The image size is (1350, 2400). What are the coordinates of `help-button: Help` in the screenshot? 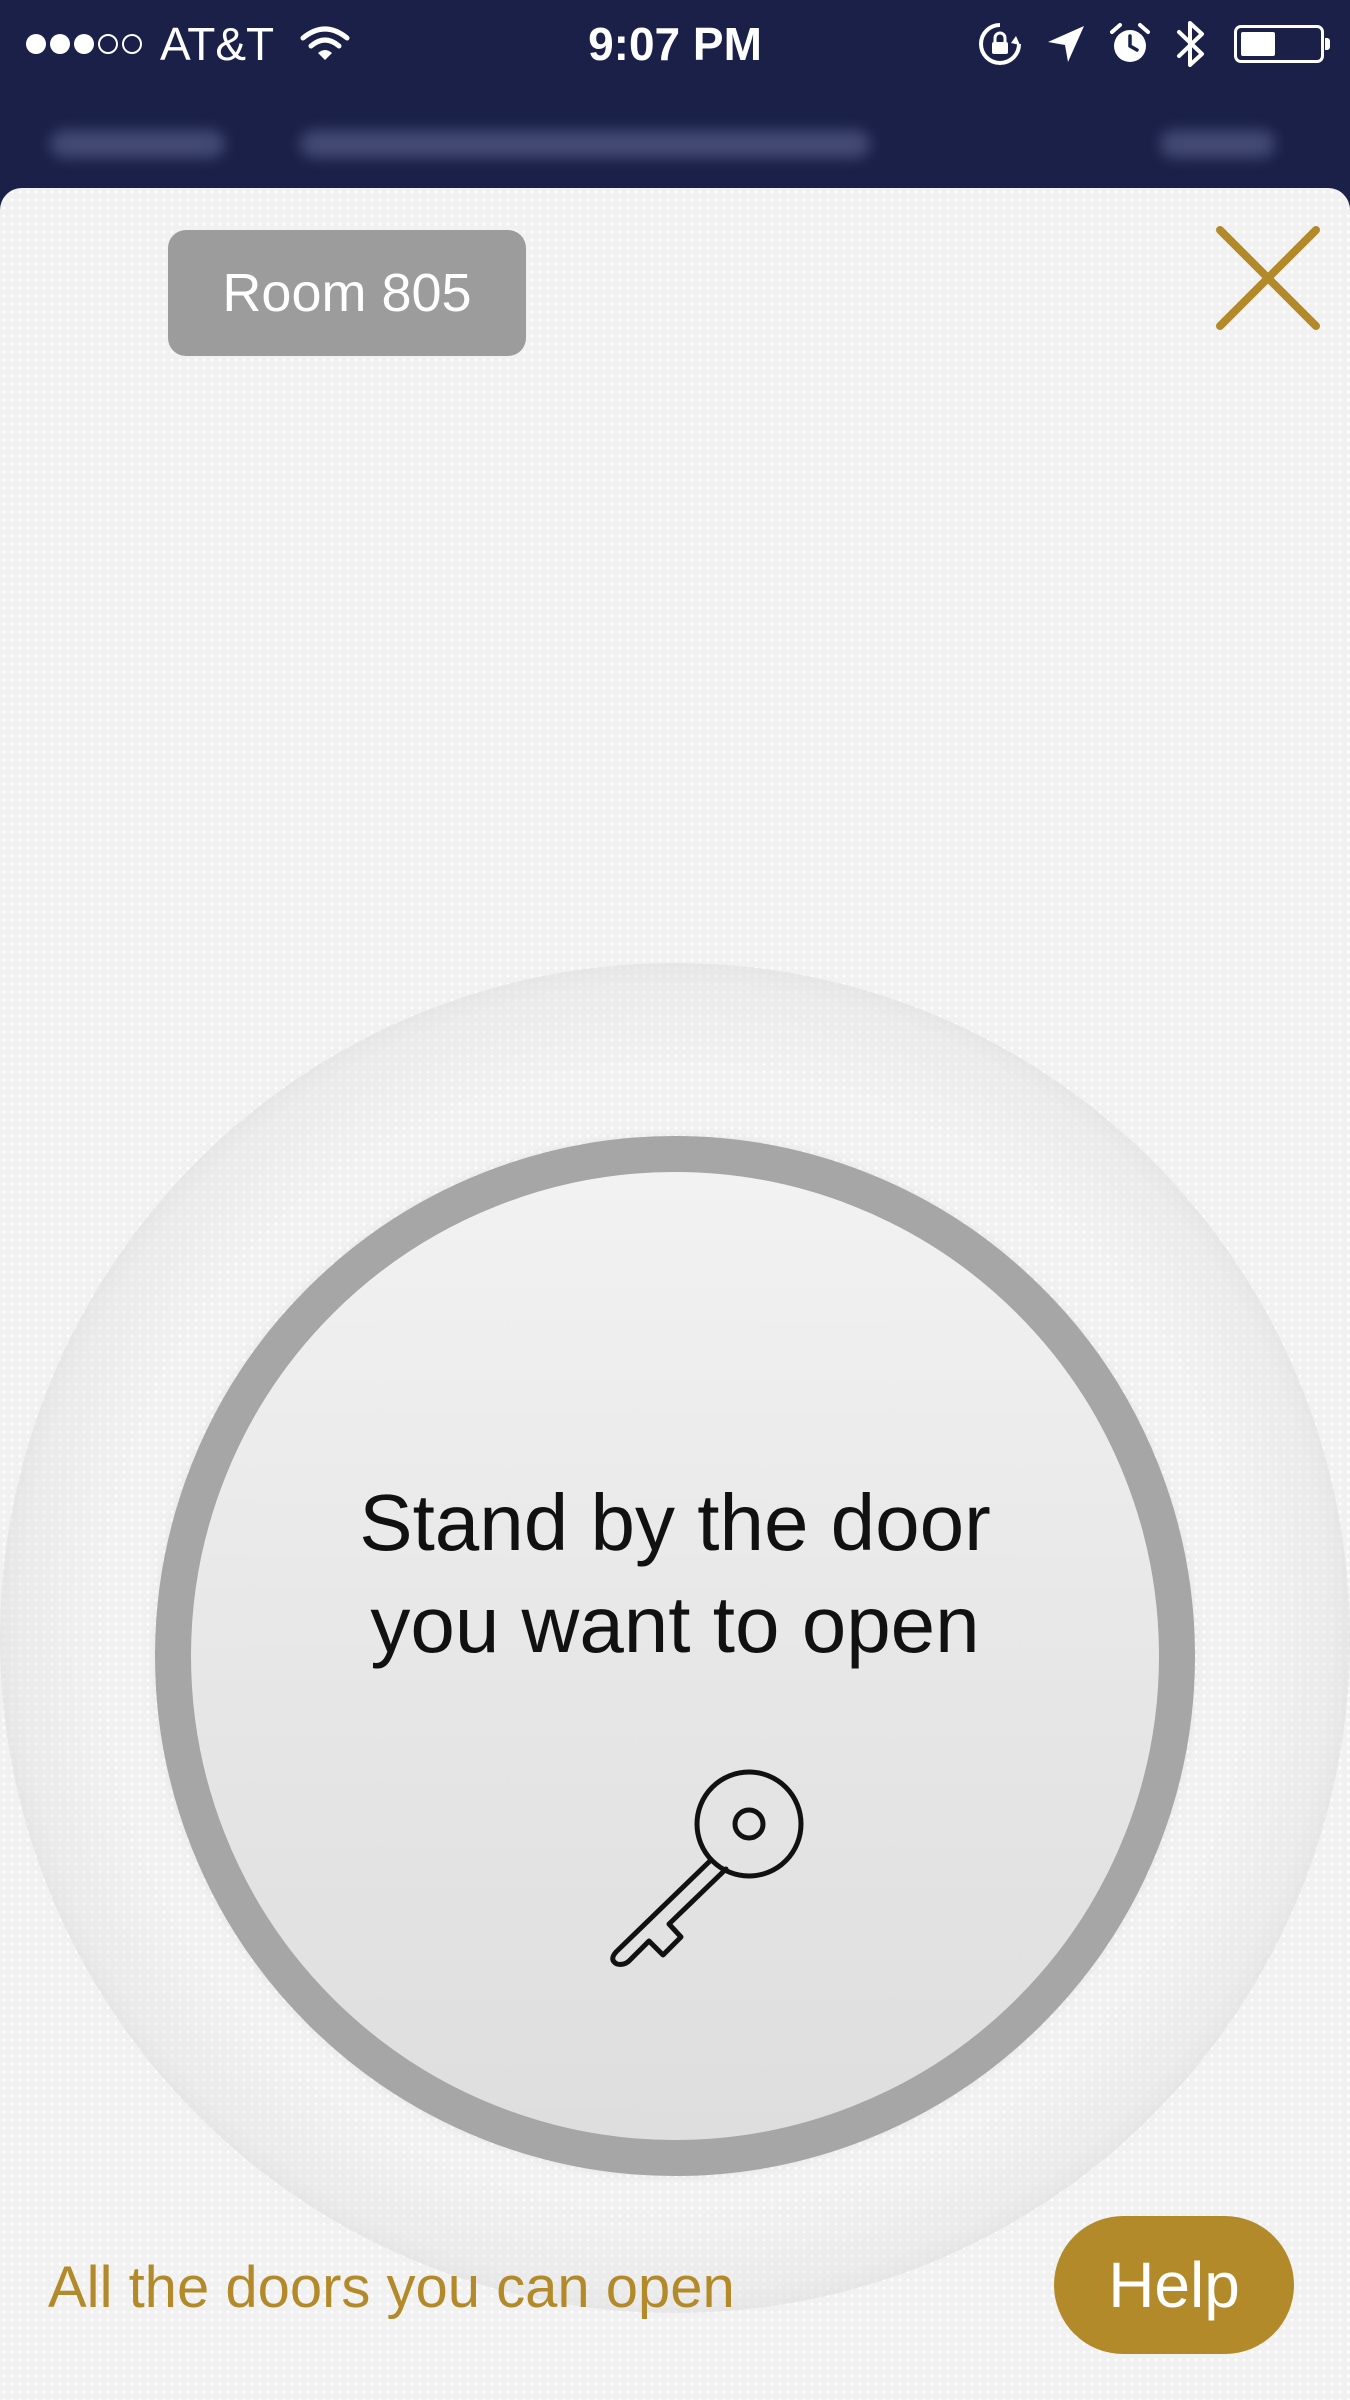 It's located at (1174, 2285).